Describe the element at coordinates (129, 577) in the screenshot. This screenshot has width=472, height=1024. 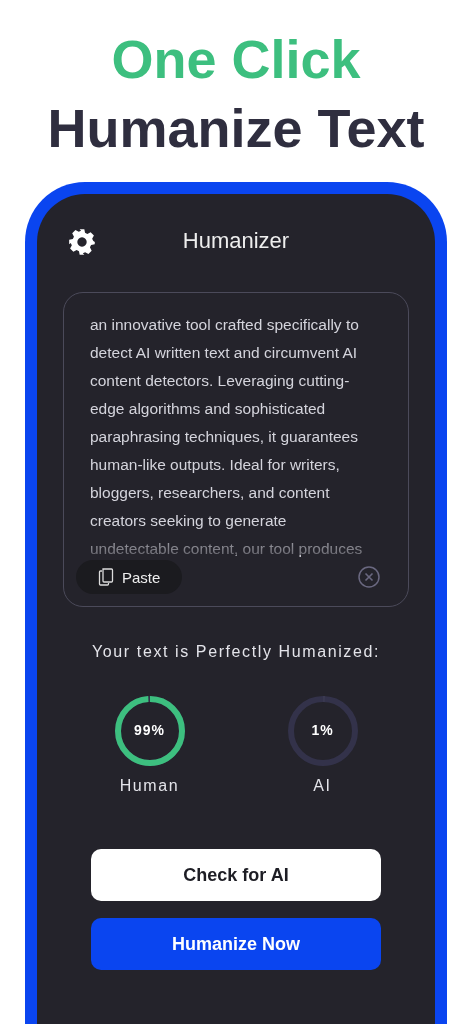
I see `paste-button: Paste` at that location.